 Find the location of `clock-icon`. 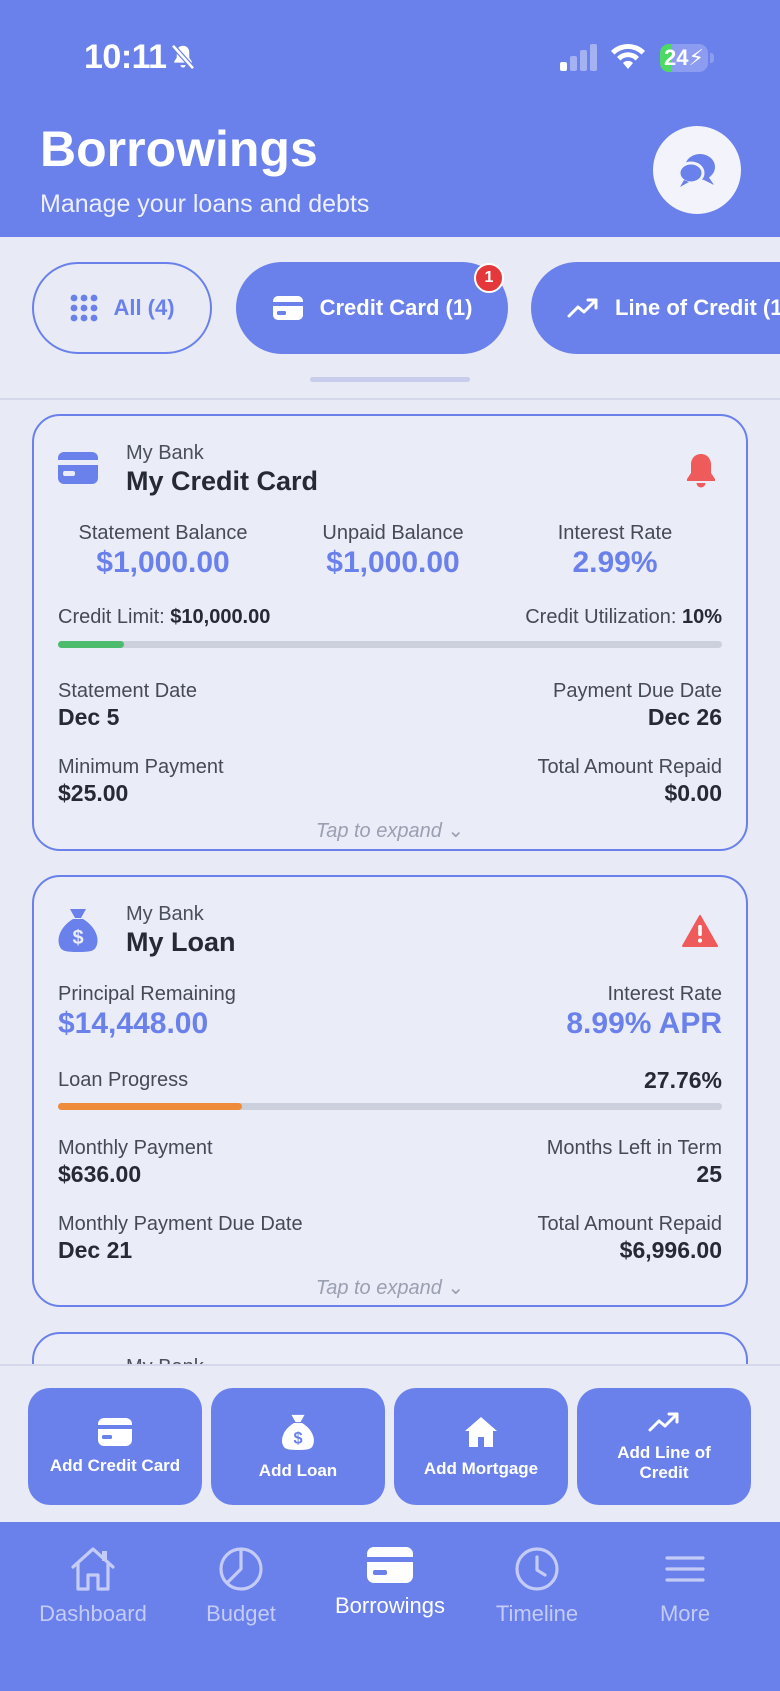

clock-icon is located at coordinates (537, 1569).